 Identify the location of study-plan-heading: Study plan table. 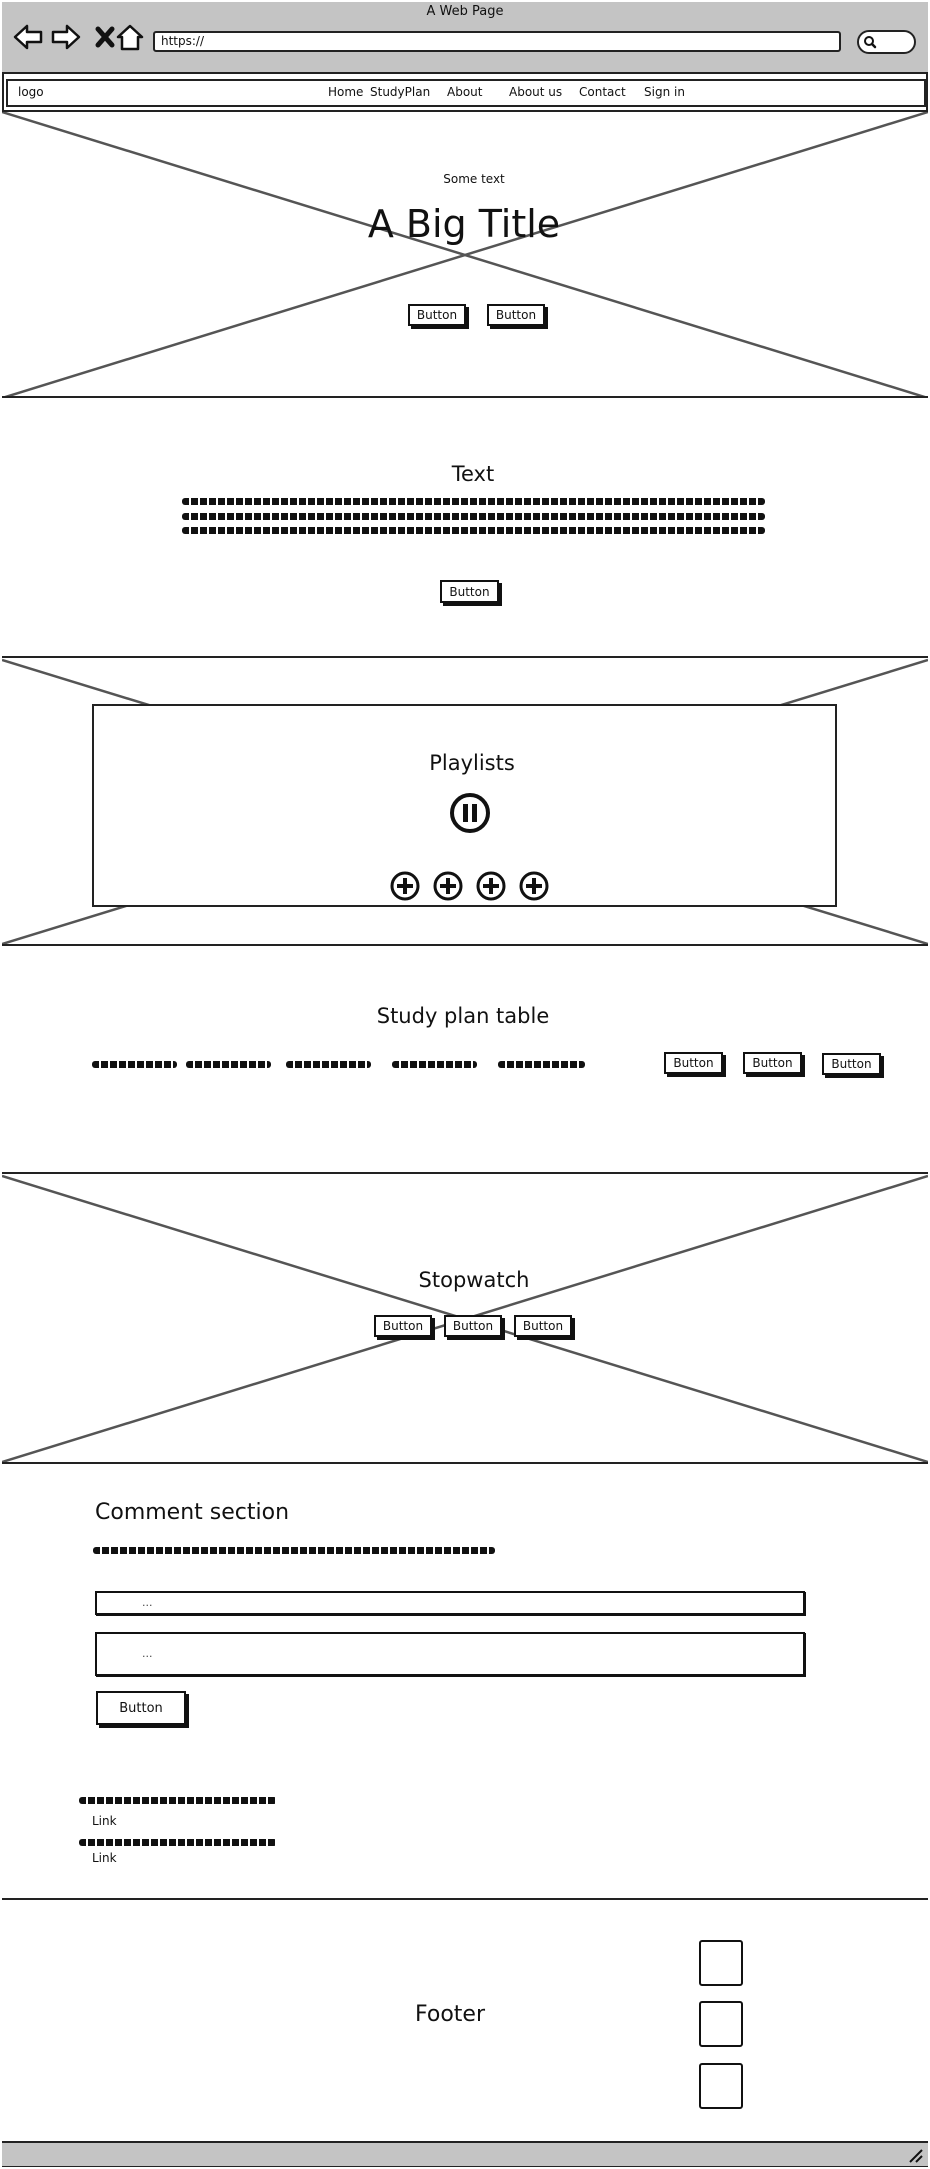
(463, 1016).